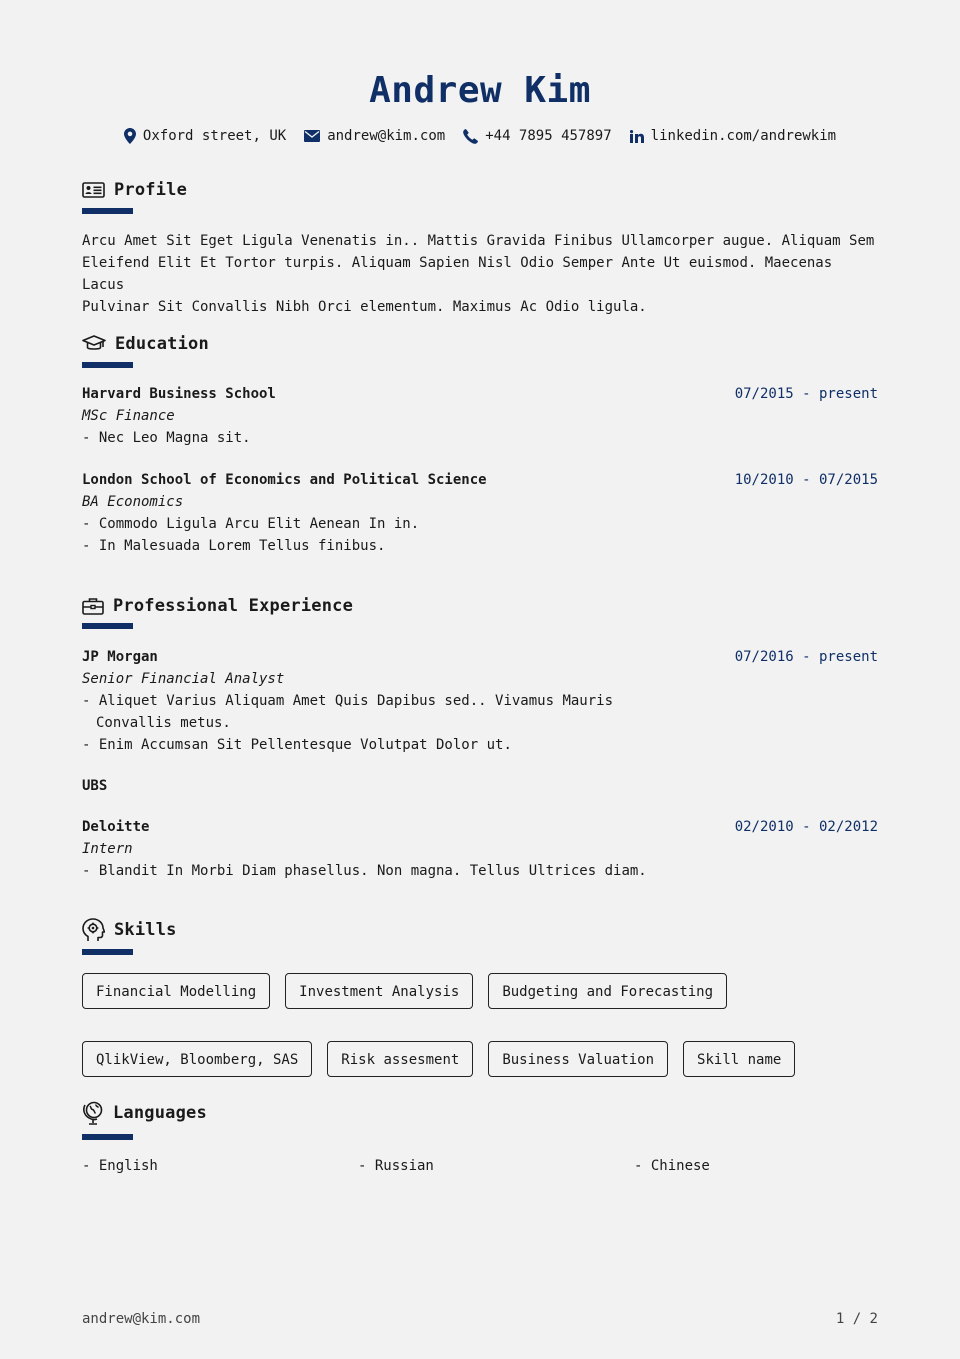 The image size is (960, 1359). I want to click on languages-title: Languages, so click(160, 1113).